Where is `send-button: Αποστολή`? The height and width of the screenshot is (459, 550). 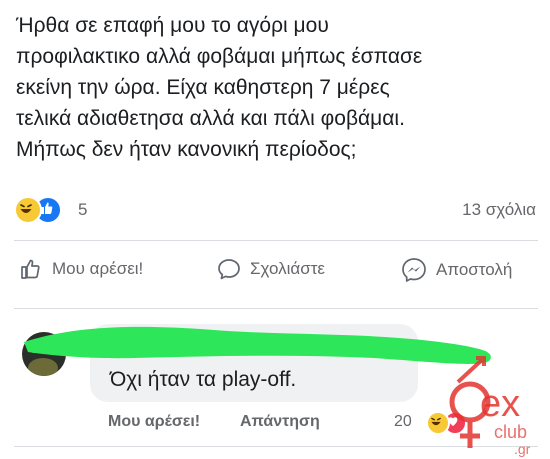 send-button: Αποστολή is located at coordinates (456, 270).